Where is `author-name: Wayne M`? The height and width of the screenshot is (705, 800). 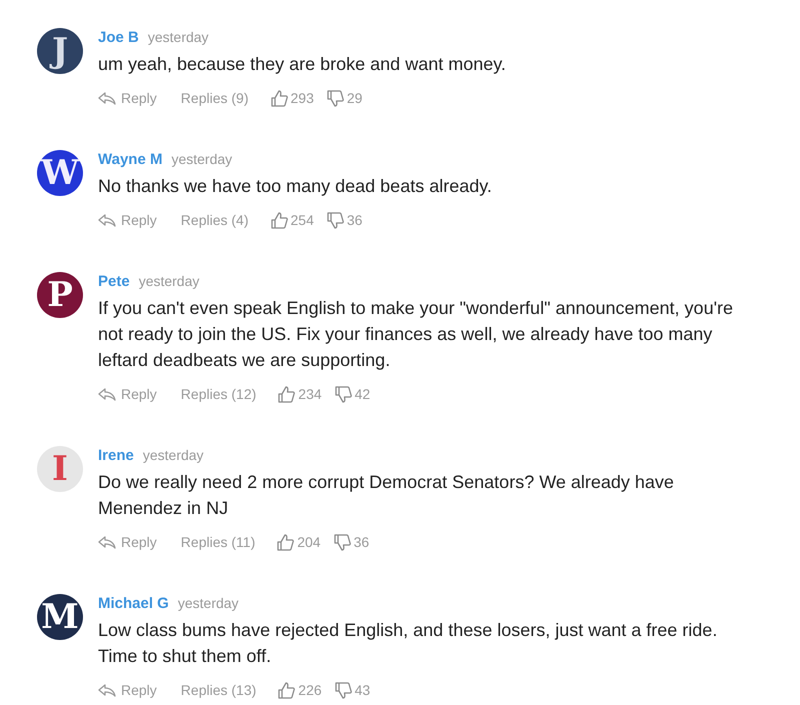 author-name: Wayne M is located at coordinates (130, 160).